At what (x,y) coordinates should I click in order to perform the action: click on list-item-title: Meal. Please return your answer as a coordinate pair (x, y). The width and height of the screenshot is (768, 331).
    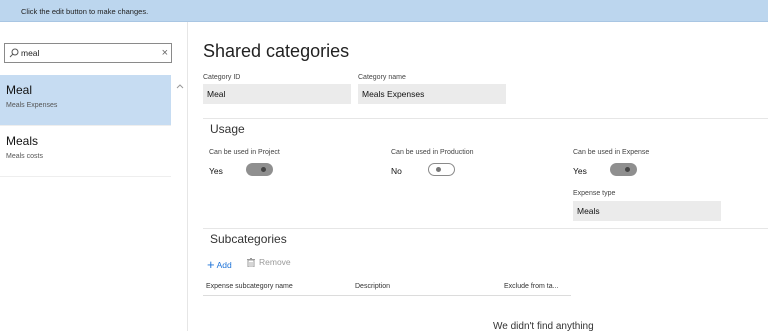
    Looking at the image, I should click on (19, 90).